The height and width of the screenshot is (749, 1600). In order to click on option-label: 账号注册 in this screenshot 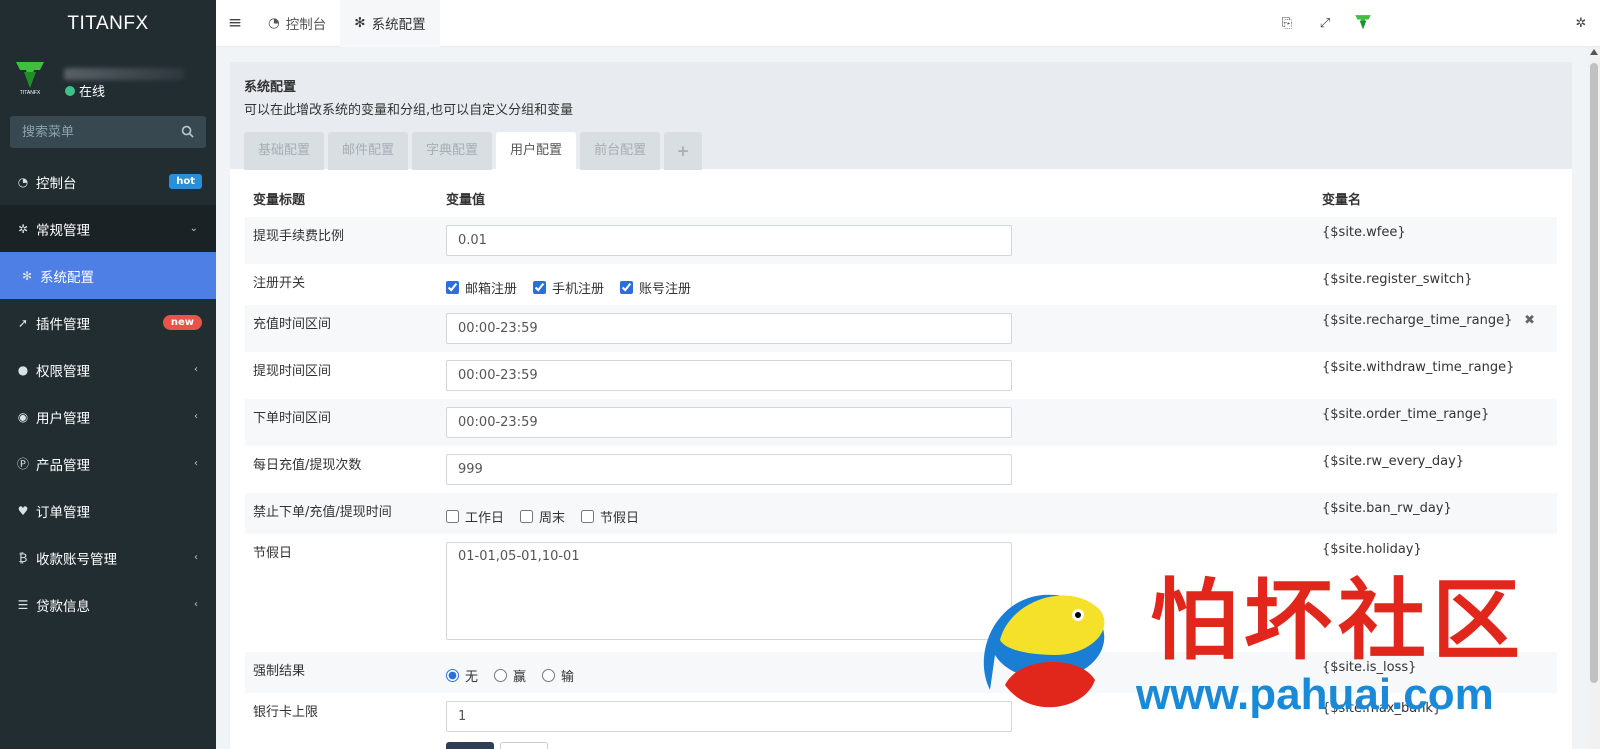, I will do `click(665, 289)`.